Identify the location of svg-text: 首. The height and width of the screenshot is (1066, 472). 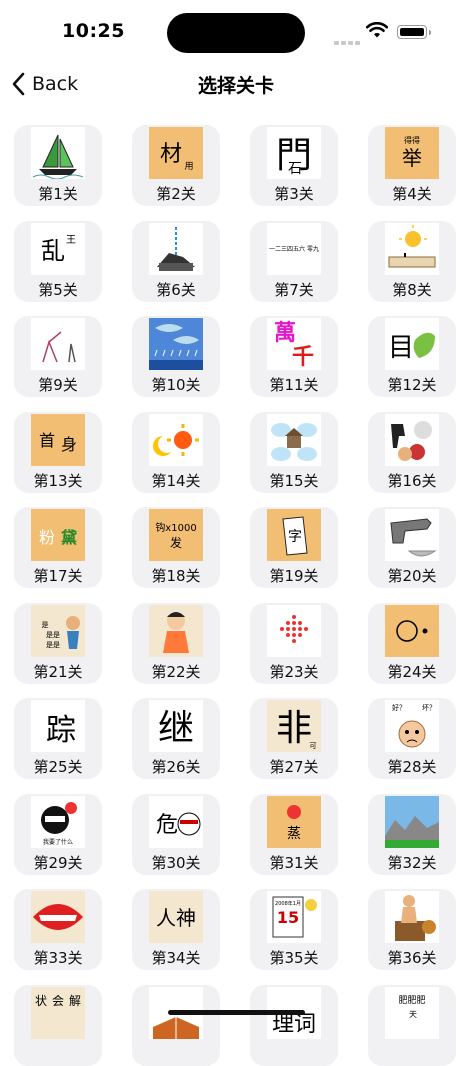
(47, 440).